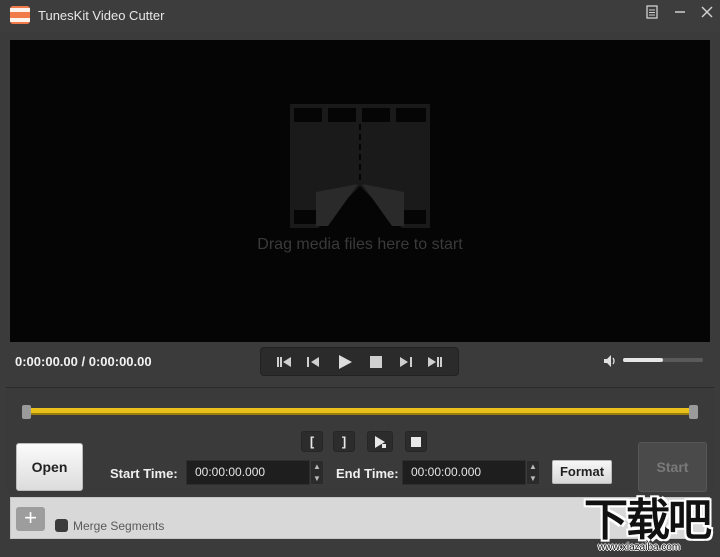  What do you see at coordinates (360, 166) in the screenshot?
I see `film-placeholder-icon` at bounding box center [360, 166].